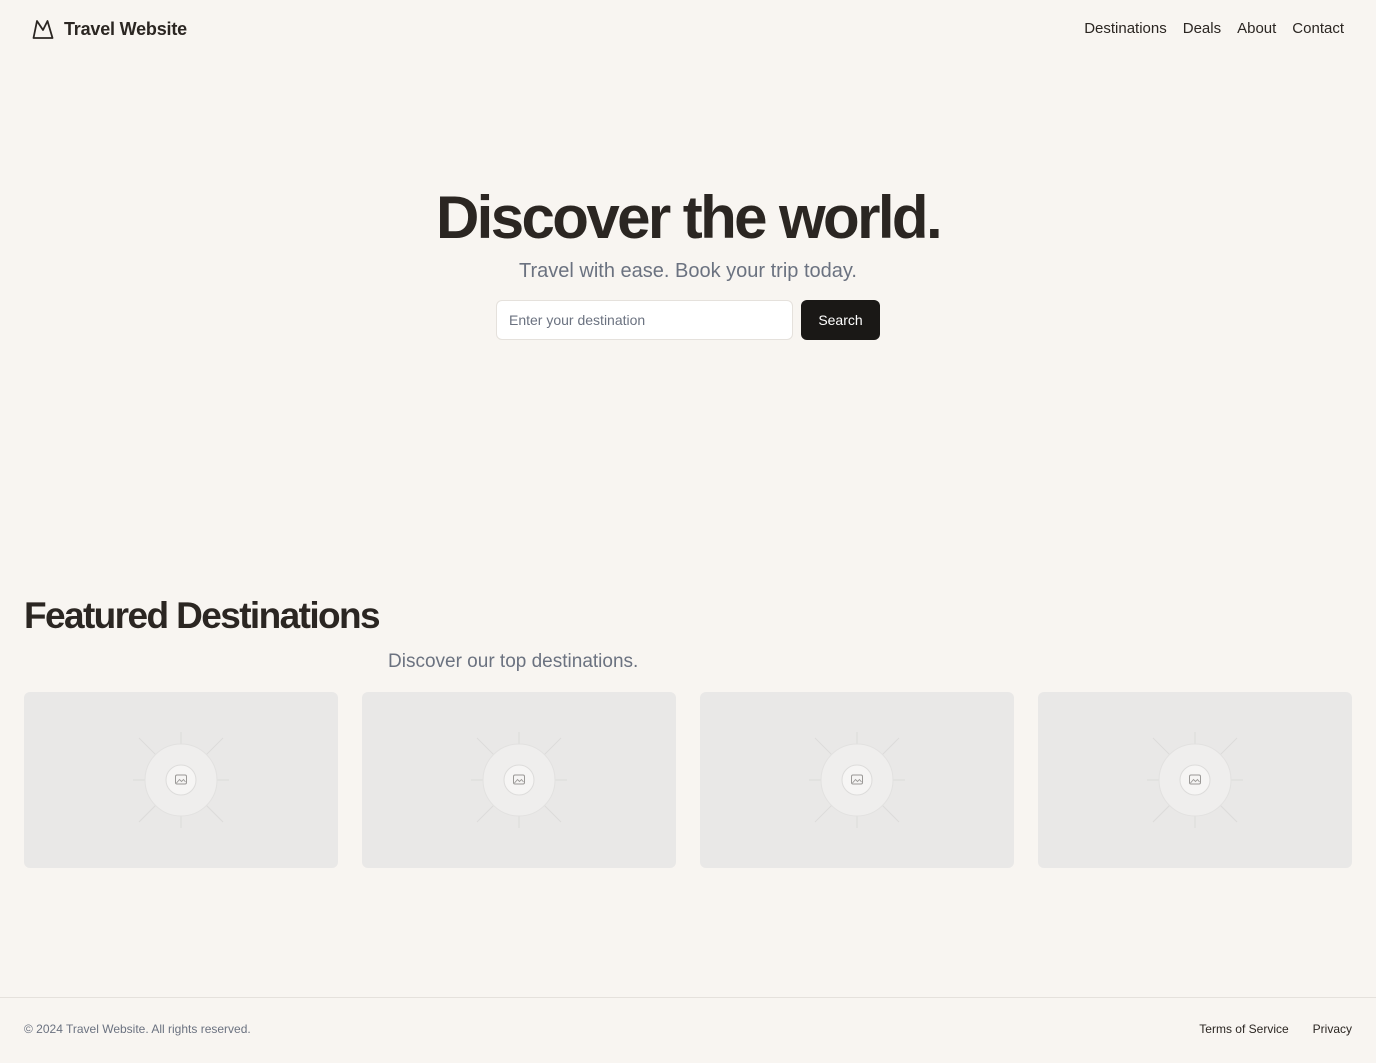 This screenshot has height=1063, width=1376. Describe the element at coordinates (1256, 28) in the screenshot. I see `nav-about: About` at that location.